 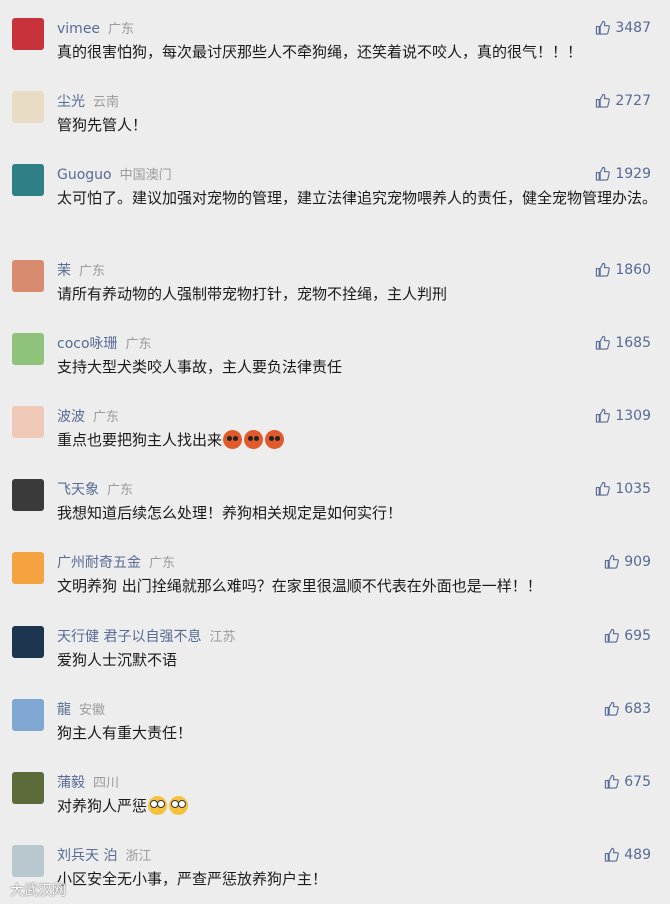 What do you see at coordinates (87, 856) in the screenshot?
I see `nickname: 刘兵天 泊` at bounding box center [87, 856].